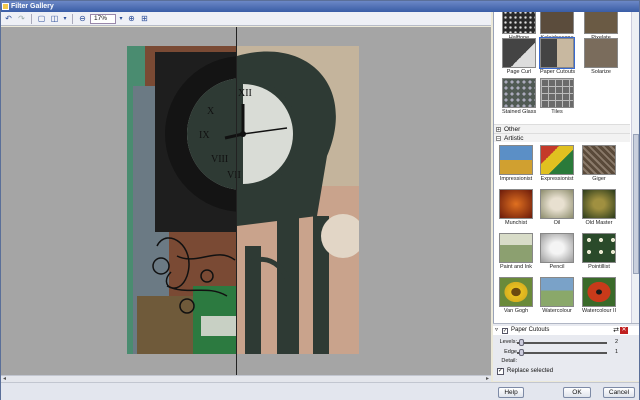 This screenshot has width=640, height=400. I want to click on replace-selected-option: ✓ Replace selected, so click(525, 371).